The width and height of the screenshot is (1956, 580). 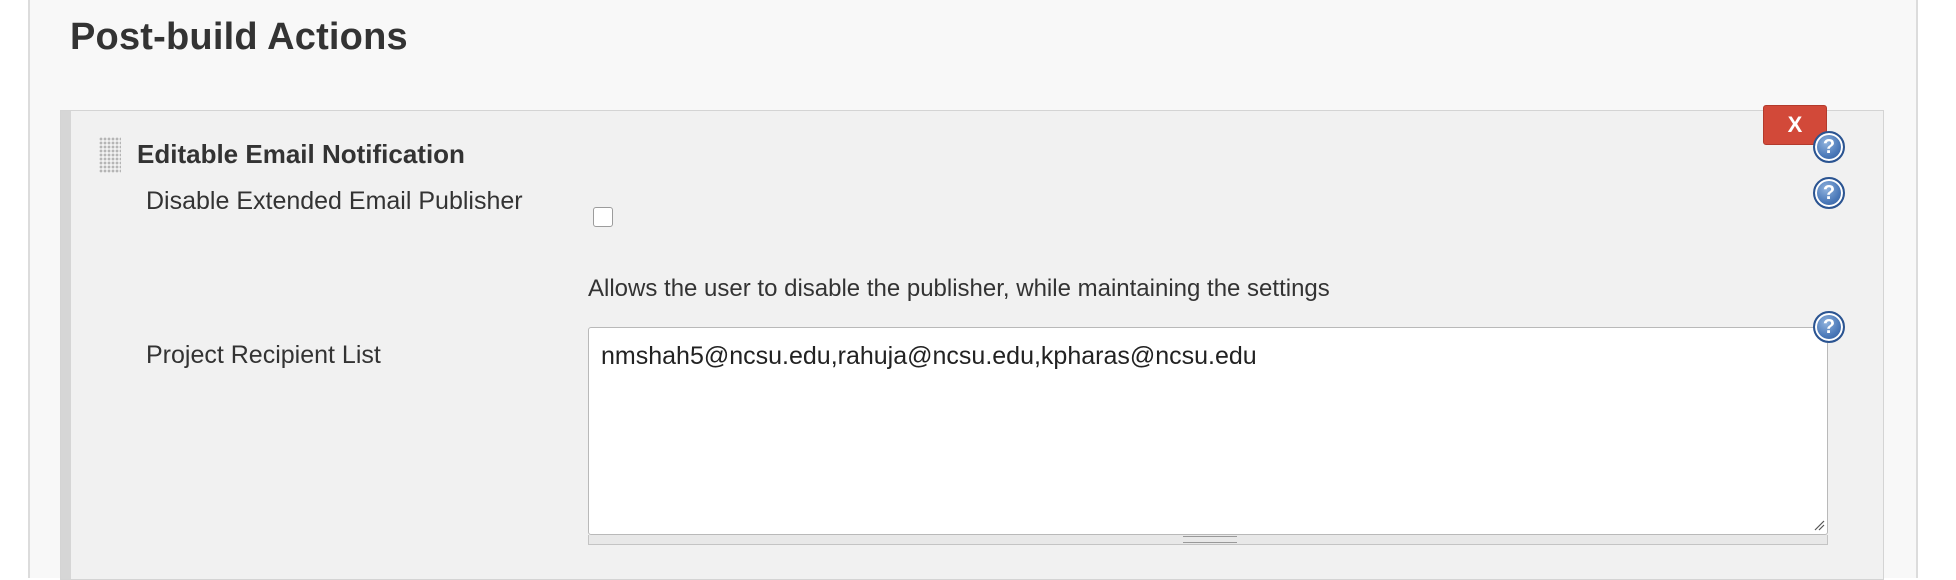 I want to click on block-left-bar, so click(x=66, y=345).